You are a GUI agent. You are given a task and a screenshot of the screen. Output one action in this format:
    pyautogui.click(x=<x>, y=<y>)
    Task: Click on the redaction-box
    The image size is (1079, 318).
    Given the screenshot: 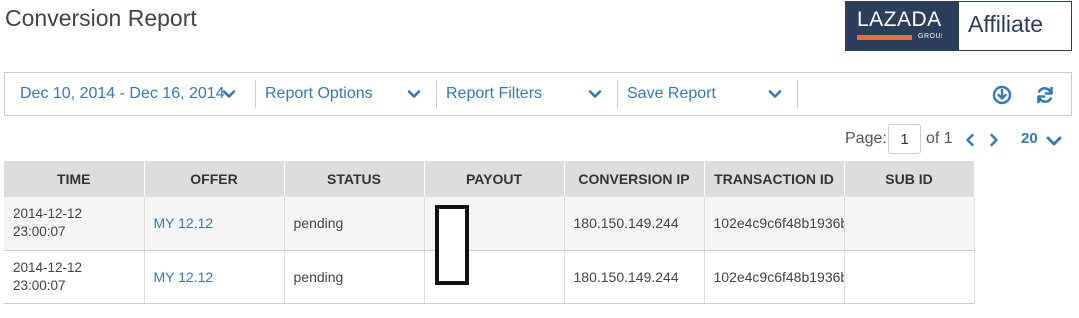 What is the action you would take?
    pyautogui.click(x=451, y=245)
    